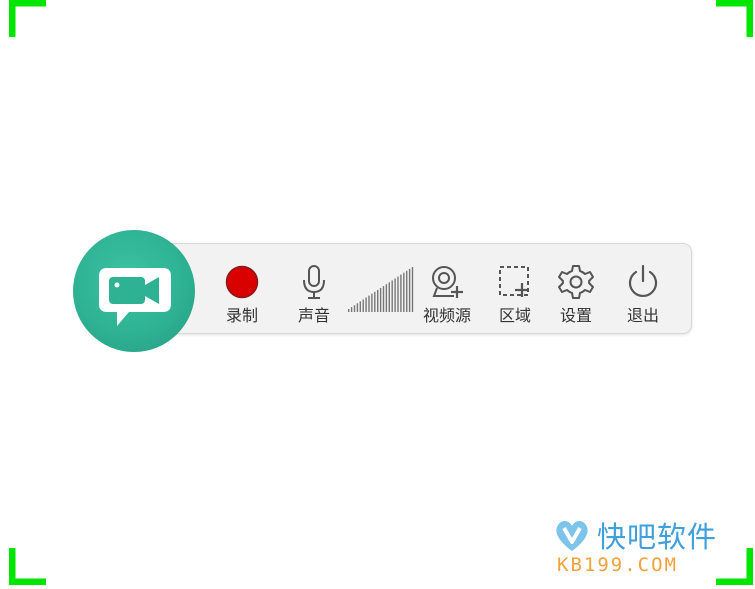 Image resolution: width=755 pixels, height=589 pixels. What do you see at coordinates (617, 565) in the screenshot?
I see `watermark-url: KB199.COM` at bounding box center [617, 565].